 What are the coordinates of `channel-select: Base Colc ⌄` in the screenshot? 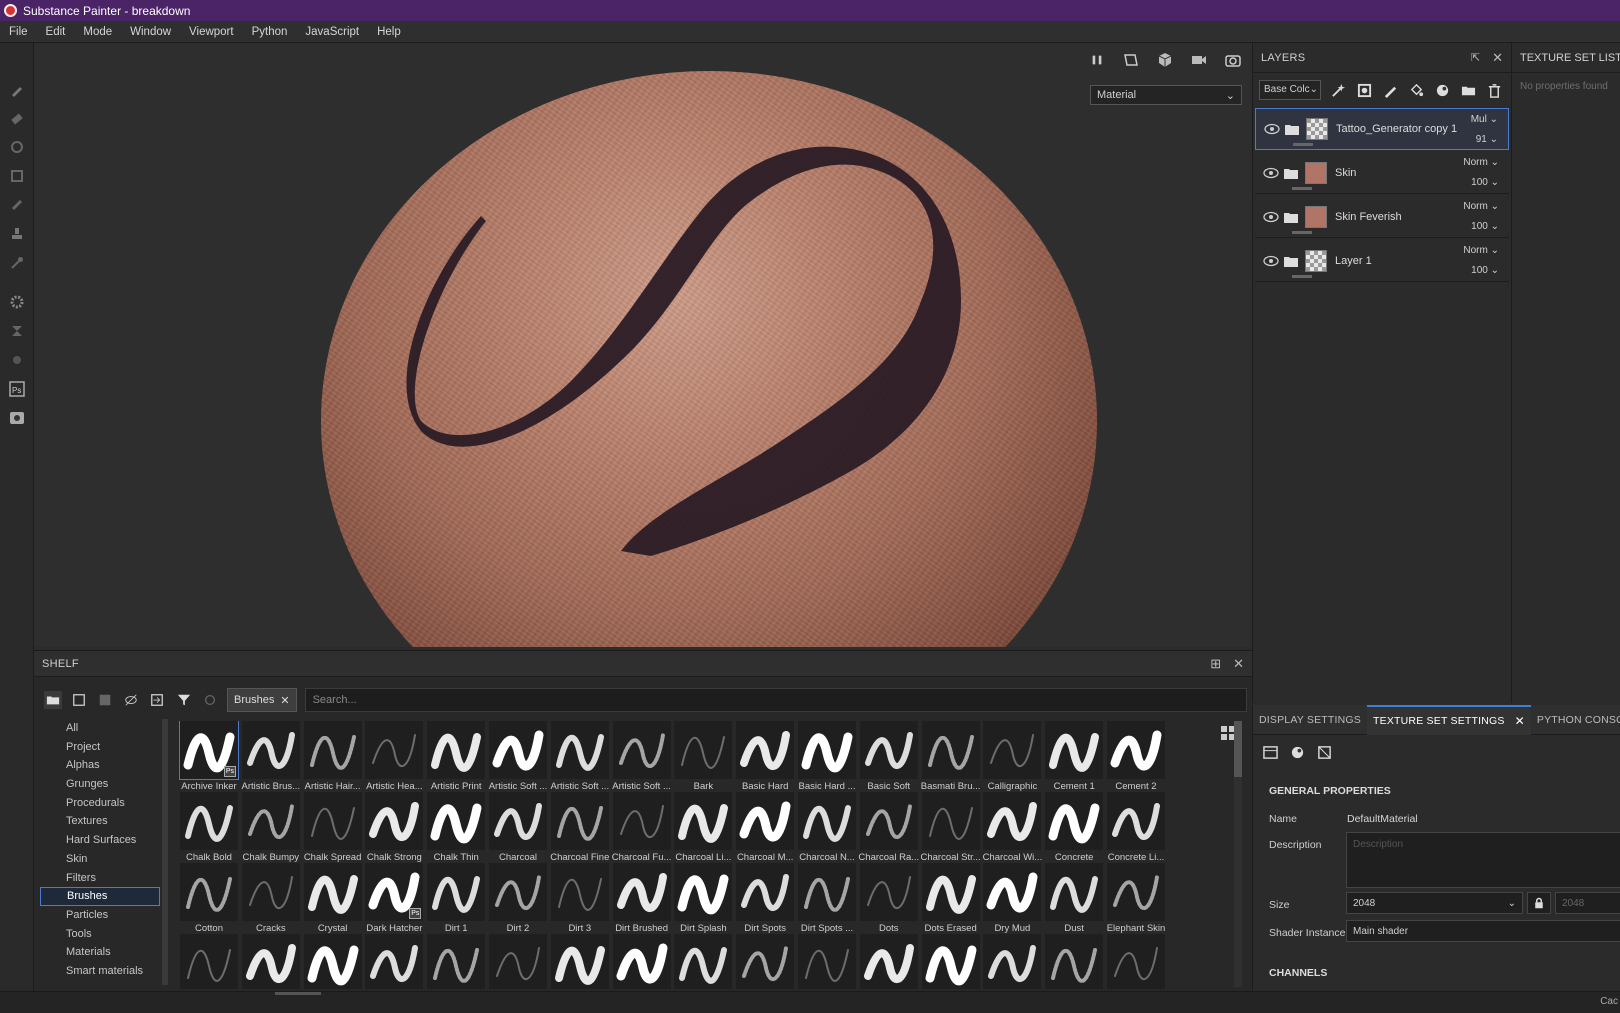 It's located at (1290, 90).